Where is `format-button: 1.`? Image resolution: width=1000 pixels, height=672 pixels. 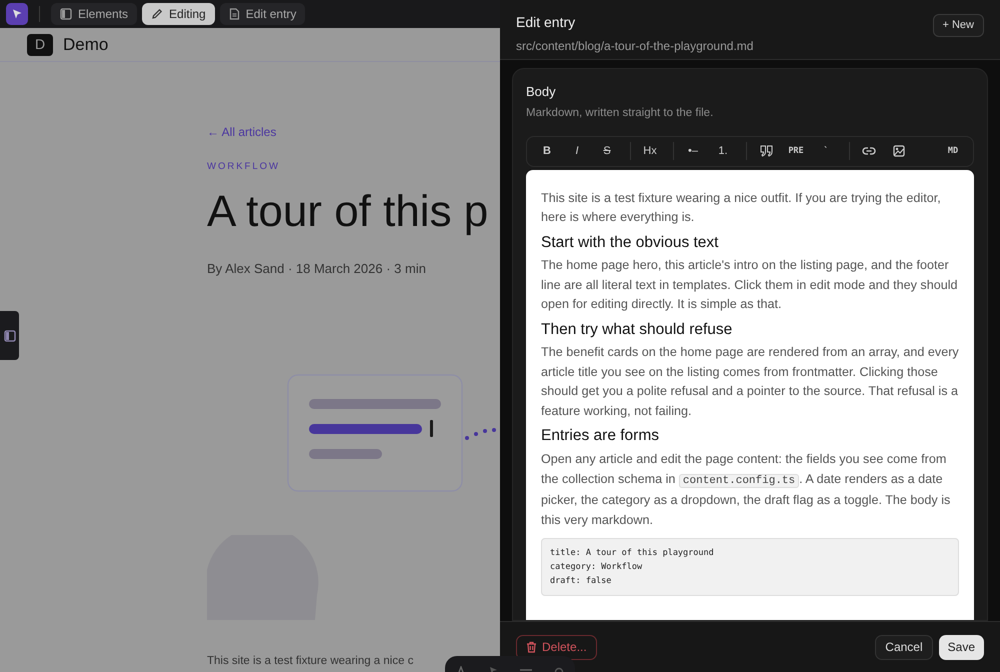 format-button: 1. is located at coordinates (723, 151).